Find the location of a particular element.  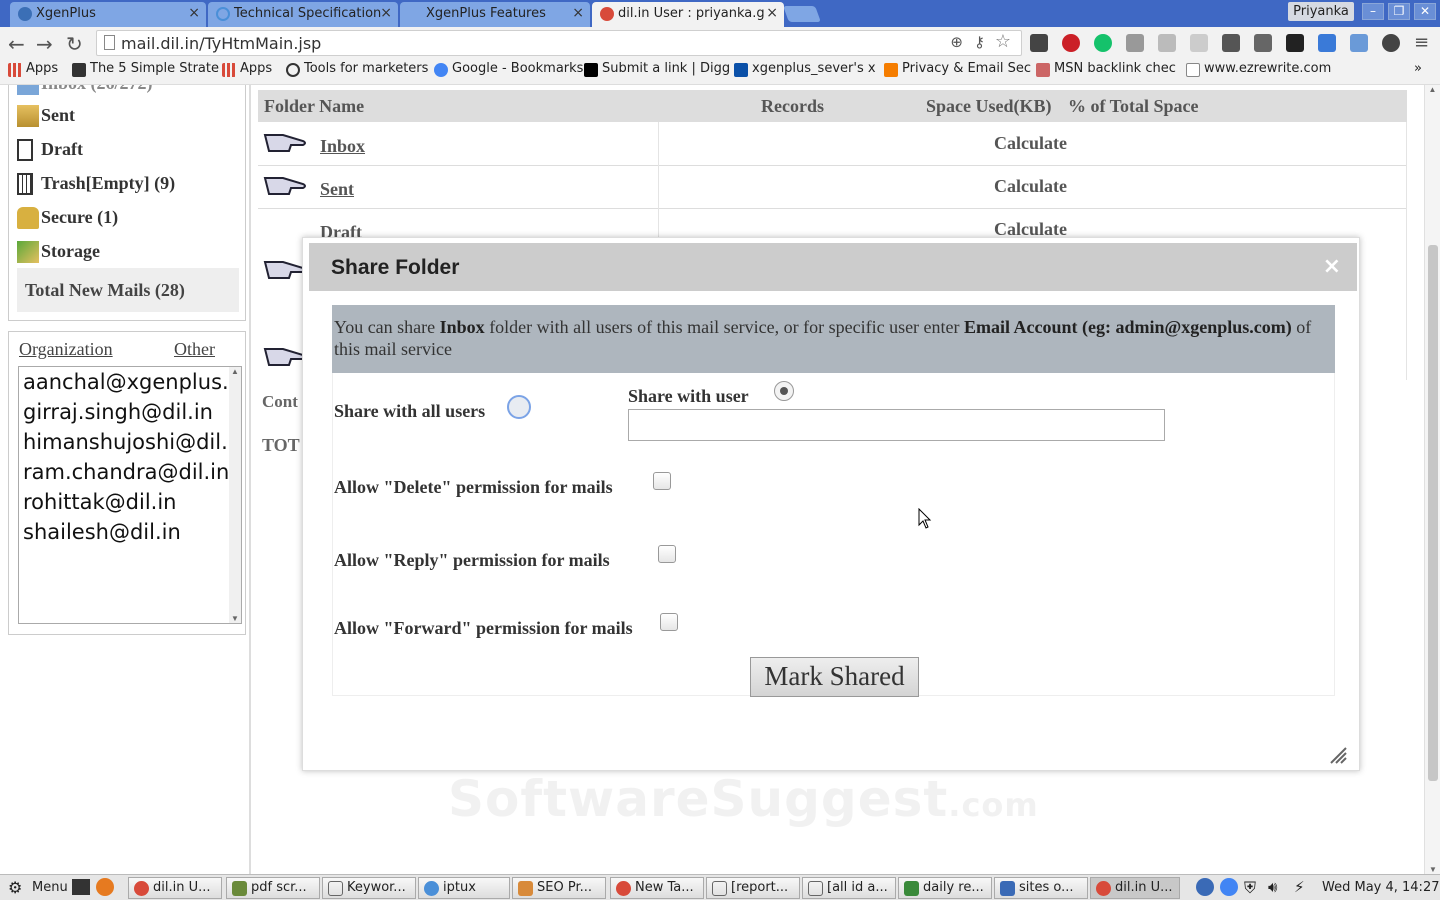

bookmarks-overflow-icon: » is located at coordinates (1411, 68).